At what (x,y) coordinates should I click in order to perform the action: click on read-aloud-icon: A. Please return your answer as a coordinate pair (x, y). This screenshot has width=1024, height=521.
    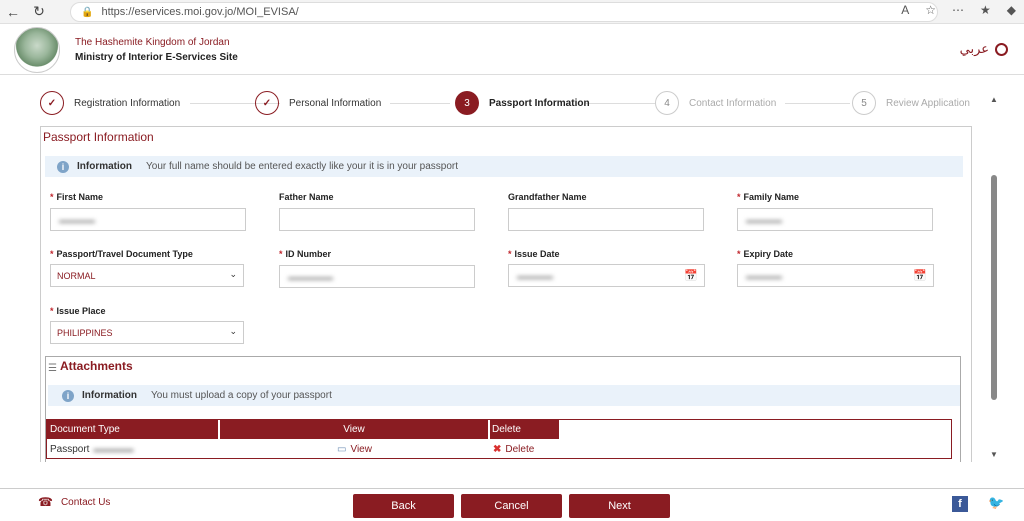
    Looking at the image, I should click on (905, 10).